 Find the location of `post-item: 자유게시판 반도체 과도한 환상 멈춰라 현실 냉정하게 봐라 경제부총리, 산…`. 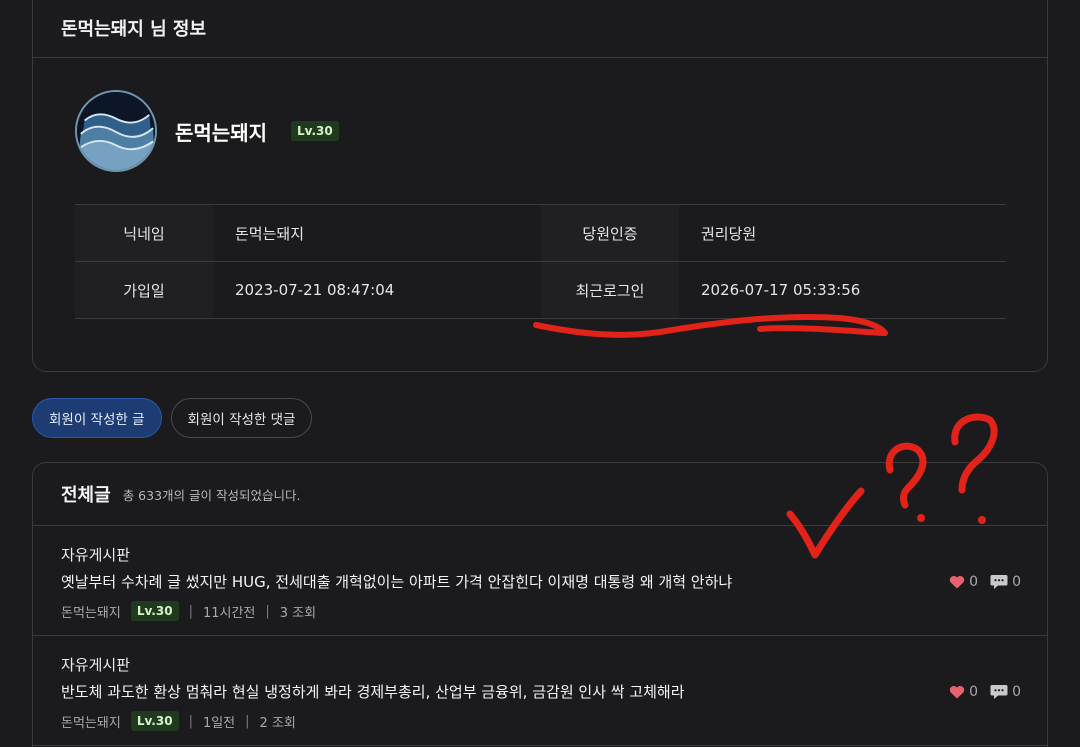

post-item: 자유게시판 반도체 과도한 환상 멈춰라 현실 냉정하게 봐라 경제부총리, 산… is located at coordinates (540, 691).